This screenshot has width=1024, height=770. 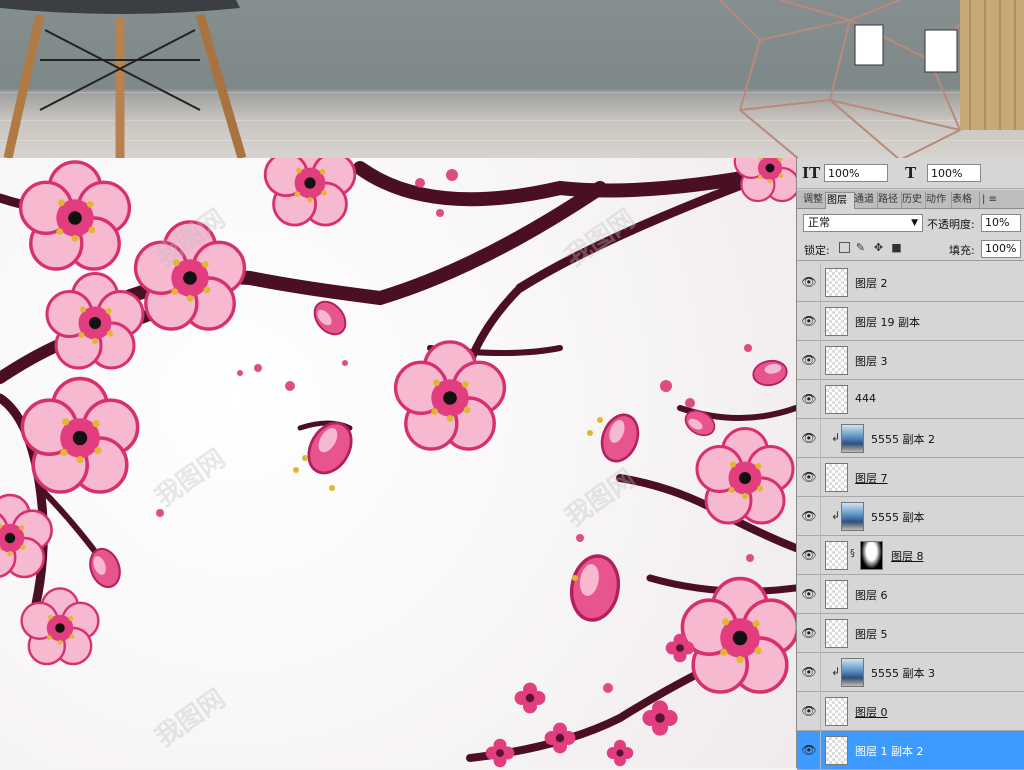 I want to click on layer-name: 图层 6, so click(x=871, y=595).